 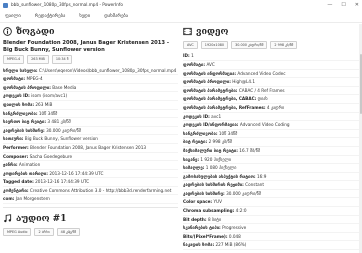 What do you see at coordinates (220, 99) in the screenshot?
I see `property-label: ფორმატის პარამეტრები, CABAC:` at bounding box center [220, 99].